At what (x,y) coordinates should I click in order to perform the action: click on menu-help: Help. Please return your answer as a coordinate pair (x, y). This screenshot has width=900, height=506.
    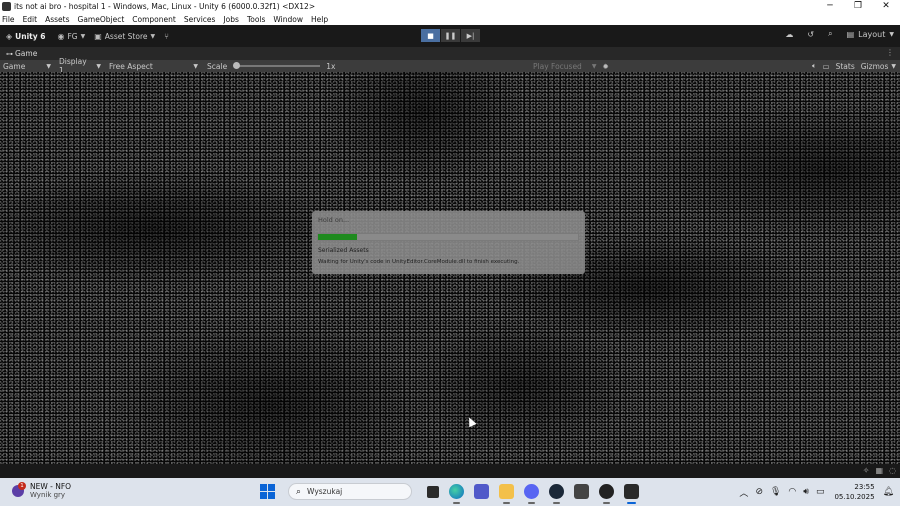
    Looking at the image, I should click on (319, 19).